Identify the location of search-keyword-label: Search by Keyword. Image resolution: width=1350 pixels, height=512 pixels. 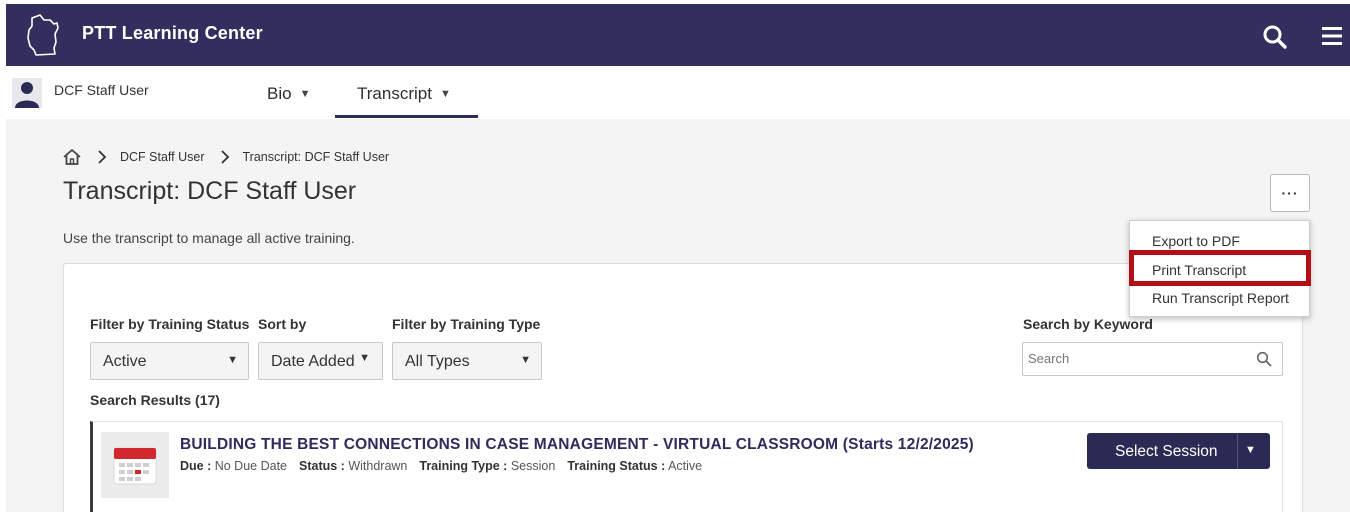
(1088, 324).